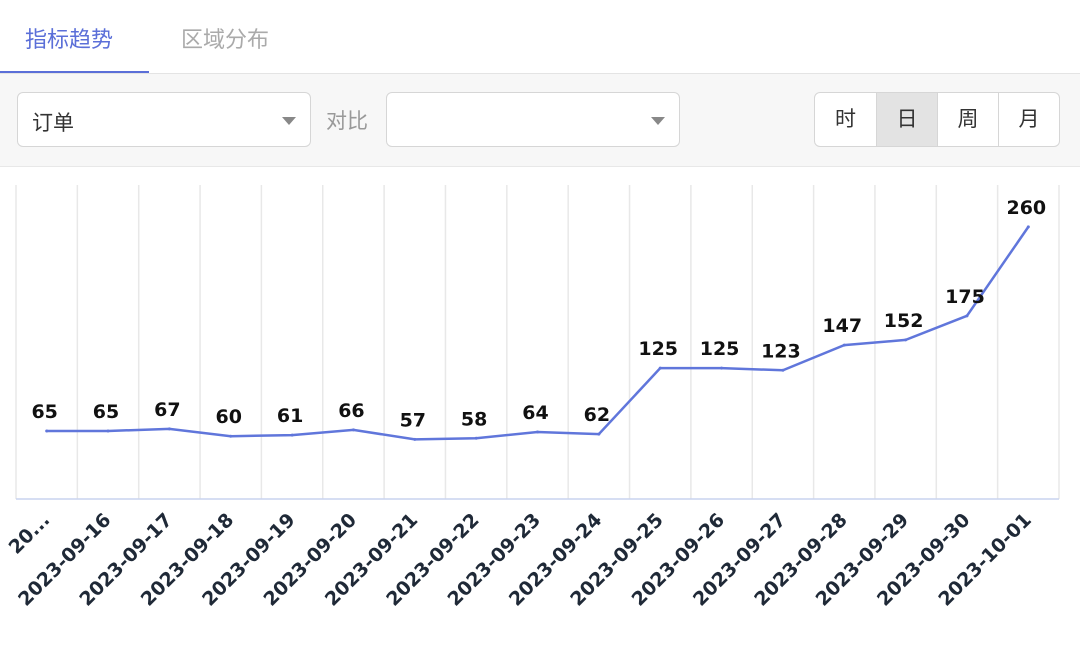  Describe the element at coordinates (904, 321) in the screenshot. I see `data-label: 152` at that location.